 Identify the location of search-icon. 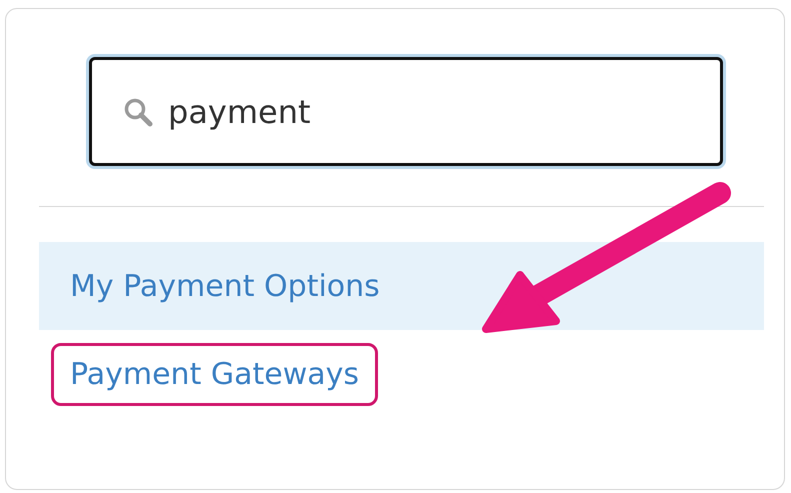
(138, 112).